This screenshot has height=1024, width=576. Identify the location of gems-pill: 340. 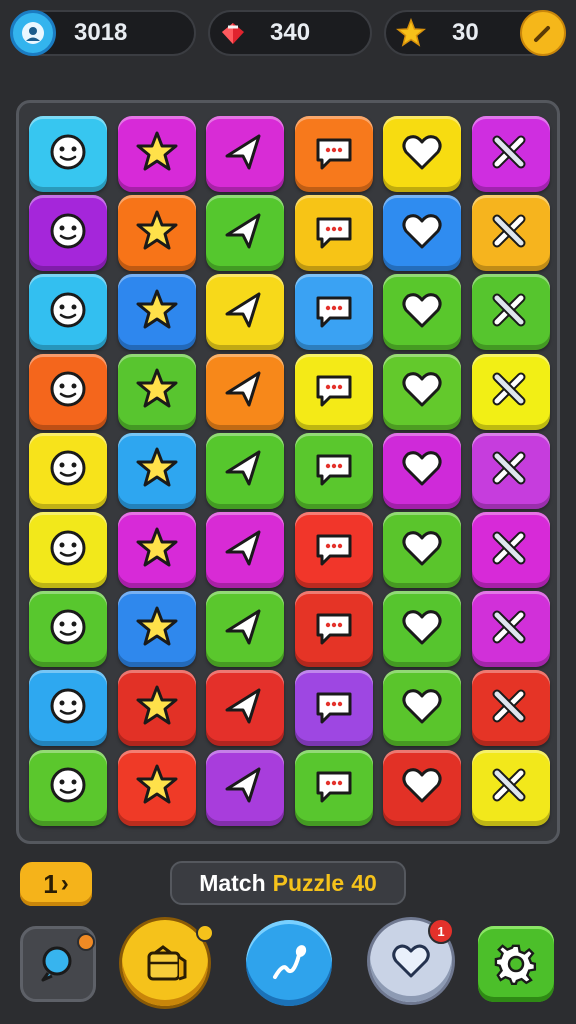
(290, 33).